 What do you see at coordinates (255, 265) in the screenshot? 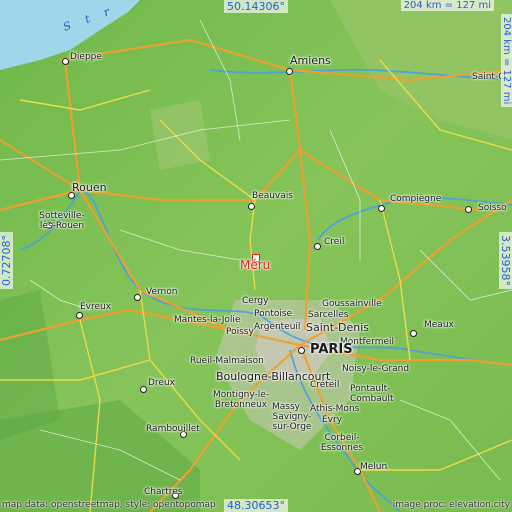
I see `highlight-city-label: Méru` at bounding box center [255, 265].